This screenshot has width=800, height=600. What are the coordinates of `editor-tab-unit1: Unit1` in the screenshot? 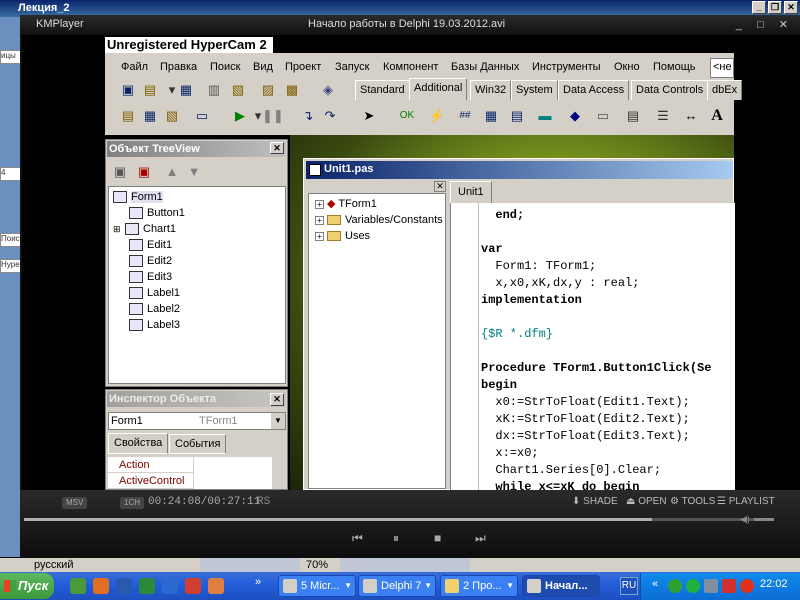 It's located at (471, 192).